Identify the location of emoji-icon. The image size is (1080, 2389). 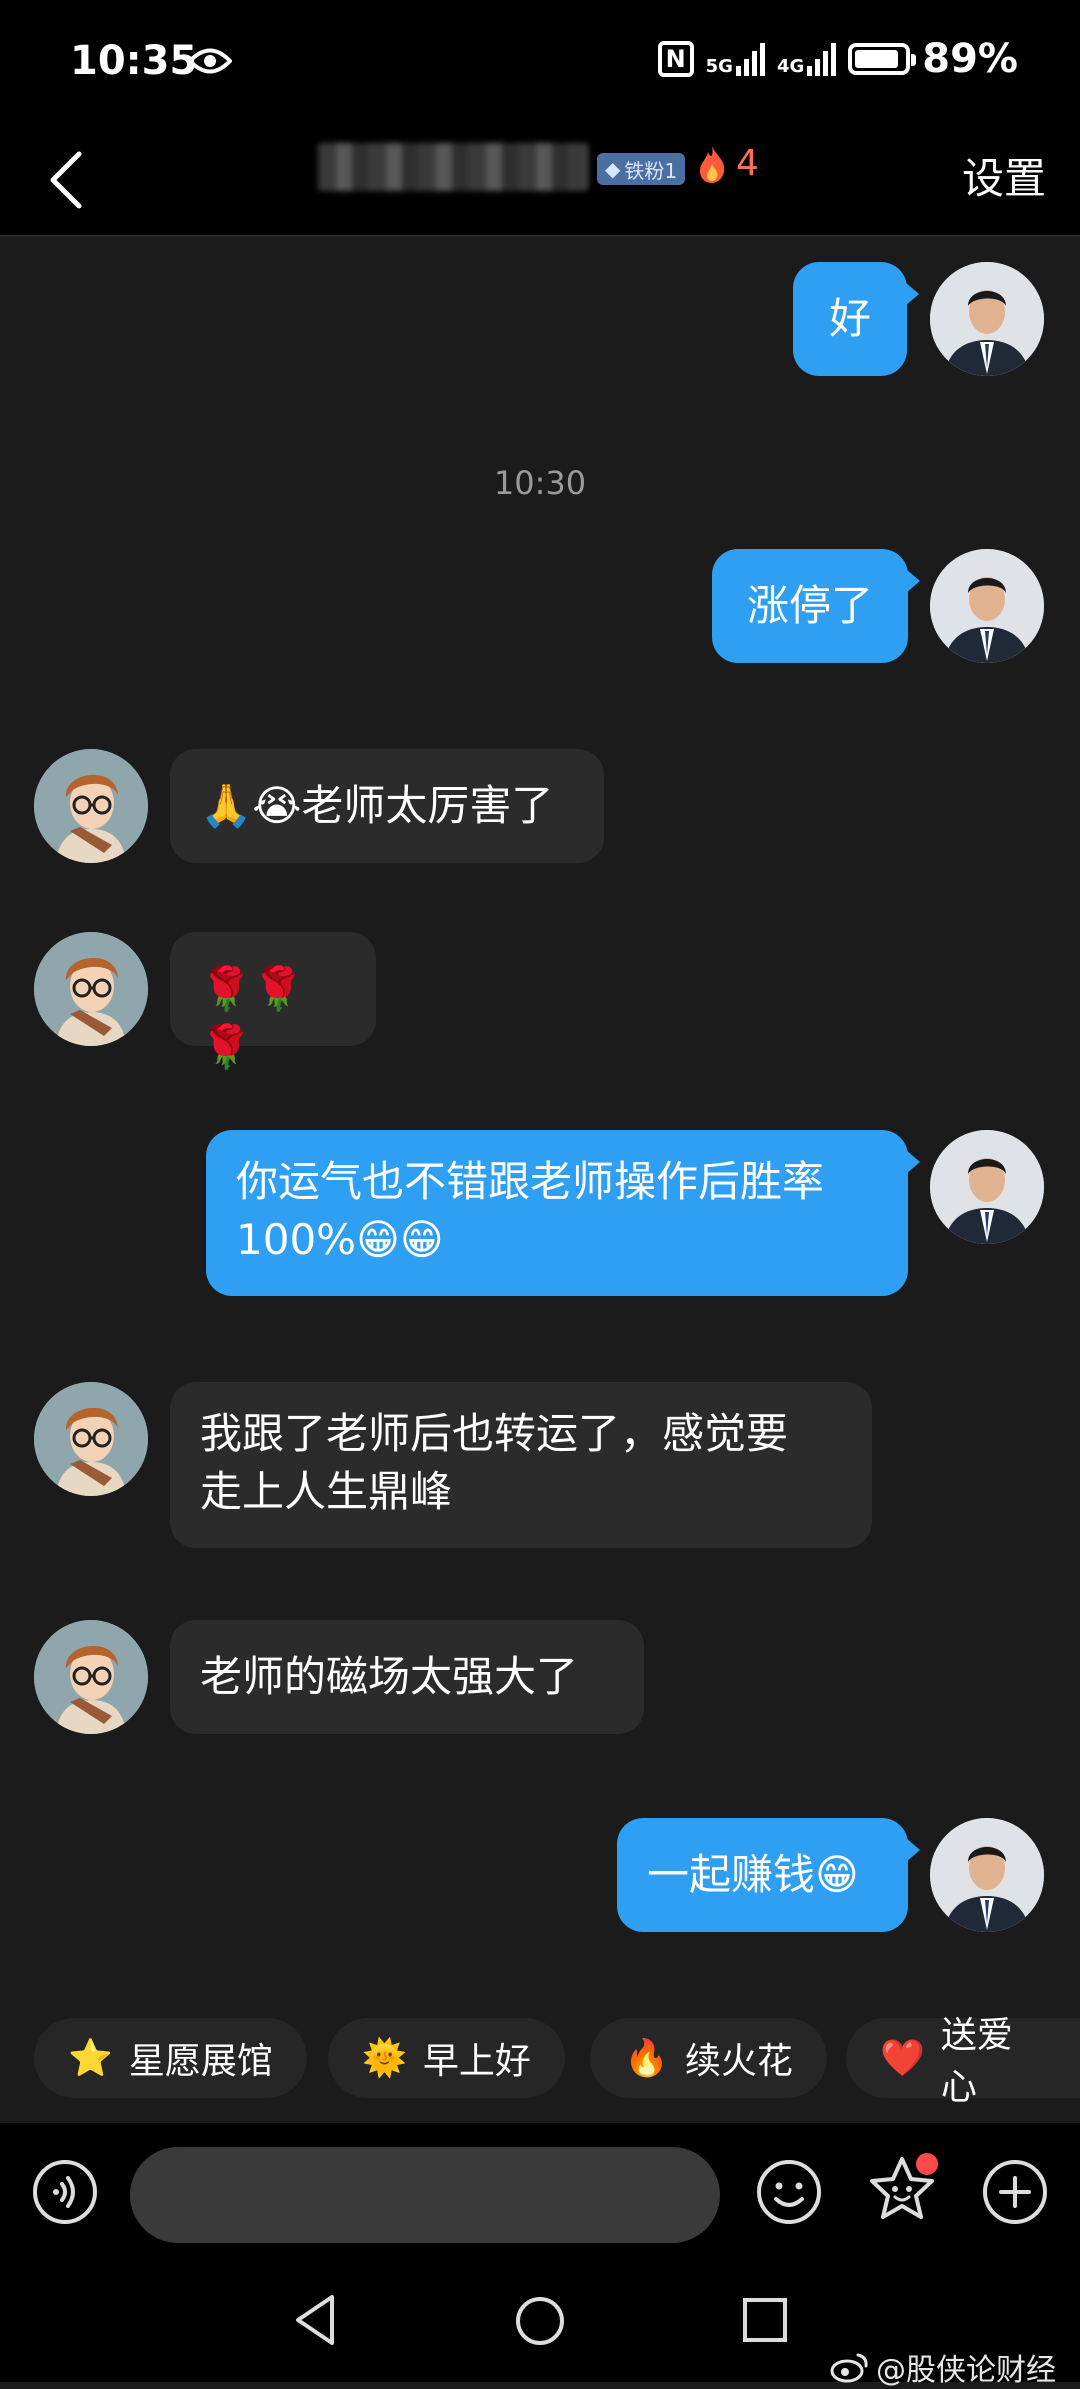
(789, 2192).